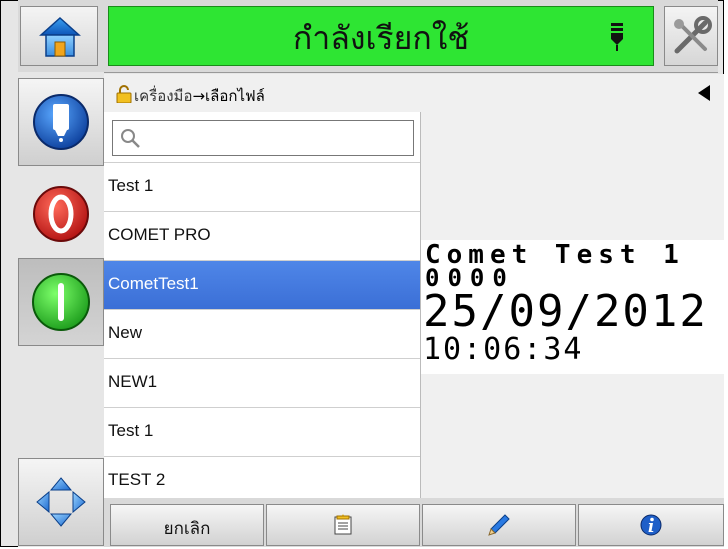 This screenshot has width=728, height=549. I want to click on stop-button, so click(61, 214).